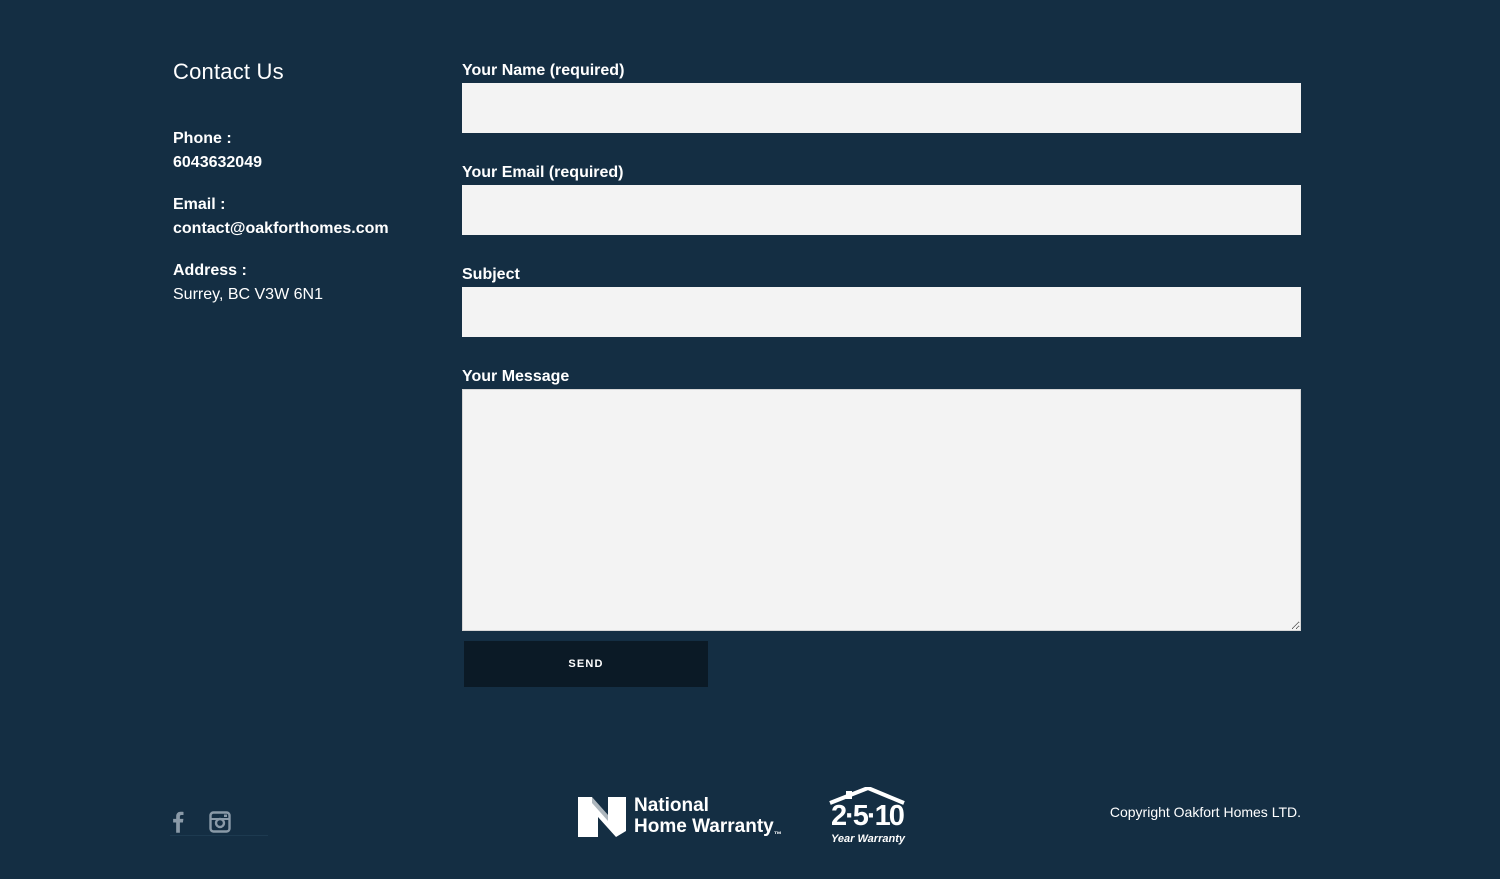 The width and height of the screenshot is (1500, 879). Describe the element at coordinates (671, 805) in the screenshot. I see `nhw-line1: National` at that location.